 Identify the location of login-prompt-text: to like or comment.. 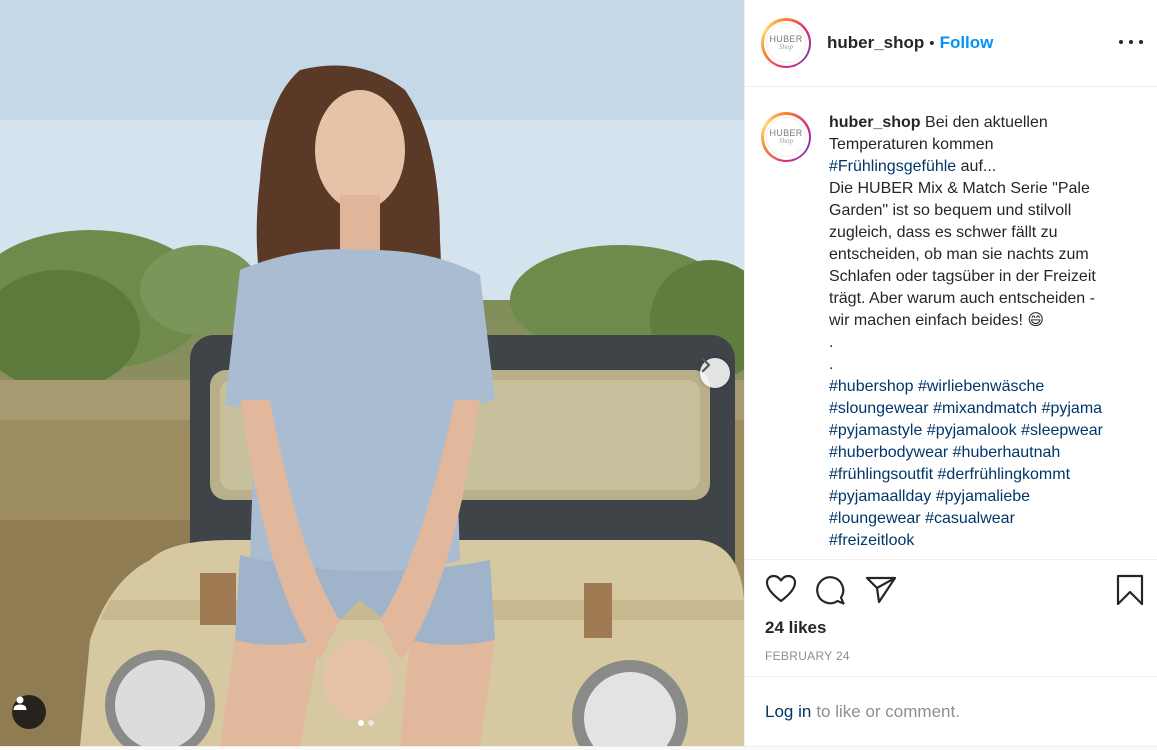
(888, 711).